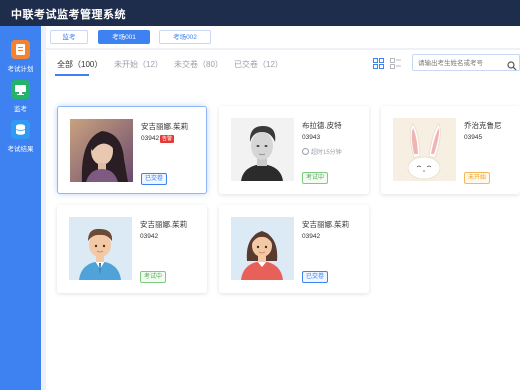 Image resolution: width=520 pixels, height=390 pixels. What do you see at coordinates (305, 151) in the screenshot?
I see `clock-icon` at bounding box center [305, 151].